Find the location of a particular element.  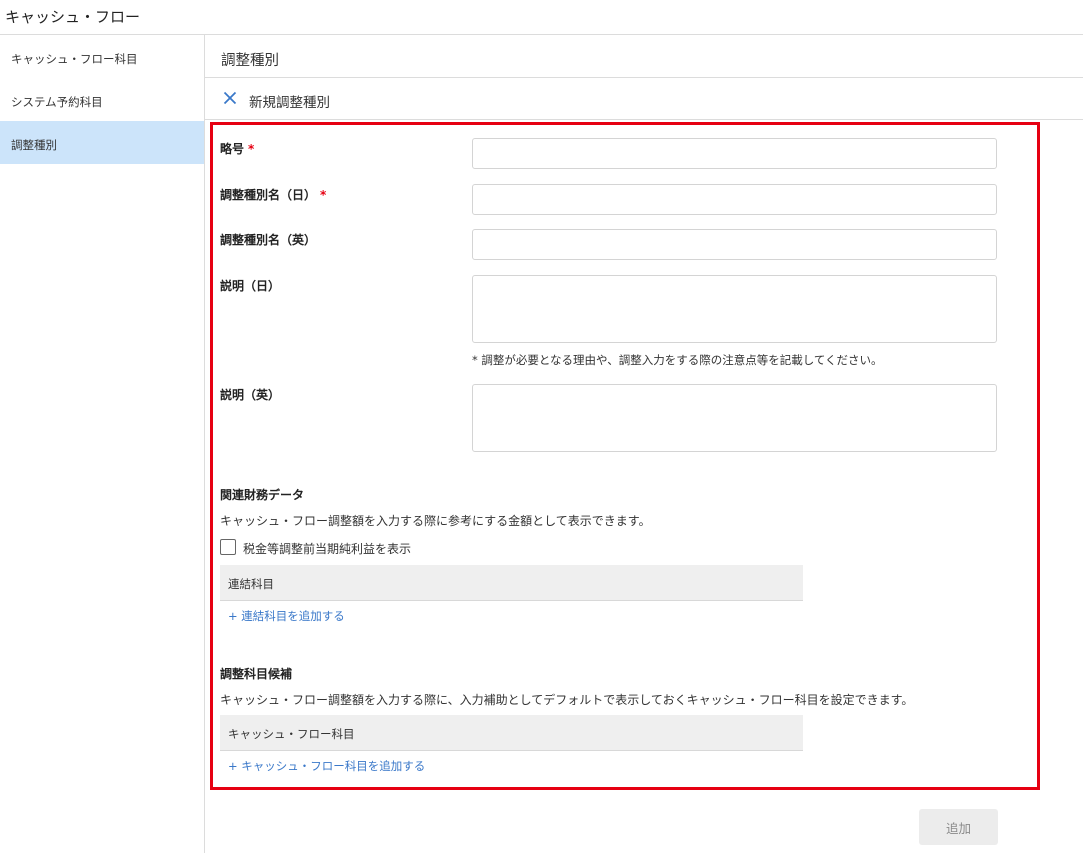

page-header: 調整種別 is located at coordinates (644, 56).